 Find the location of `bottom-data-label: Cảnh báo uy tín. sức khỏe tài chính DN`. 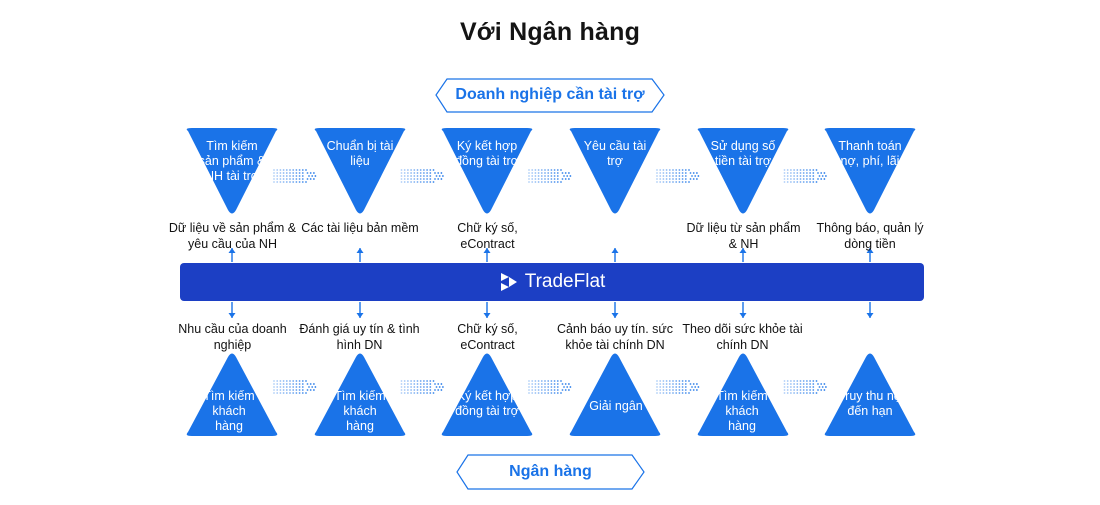

bottom-data-label: Cảnh báo uy tín. sức khỏe tài chính DN is located at coordinates (615, 337).